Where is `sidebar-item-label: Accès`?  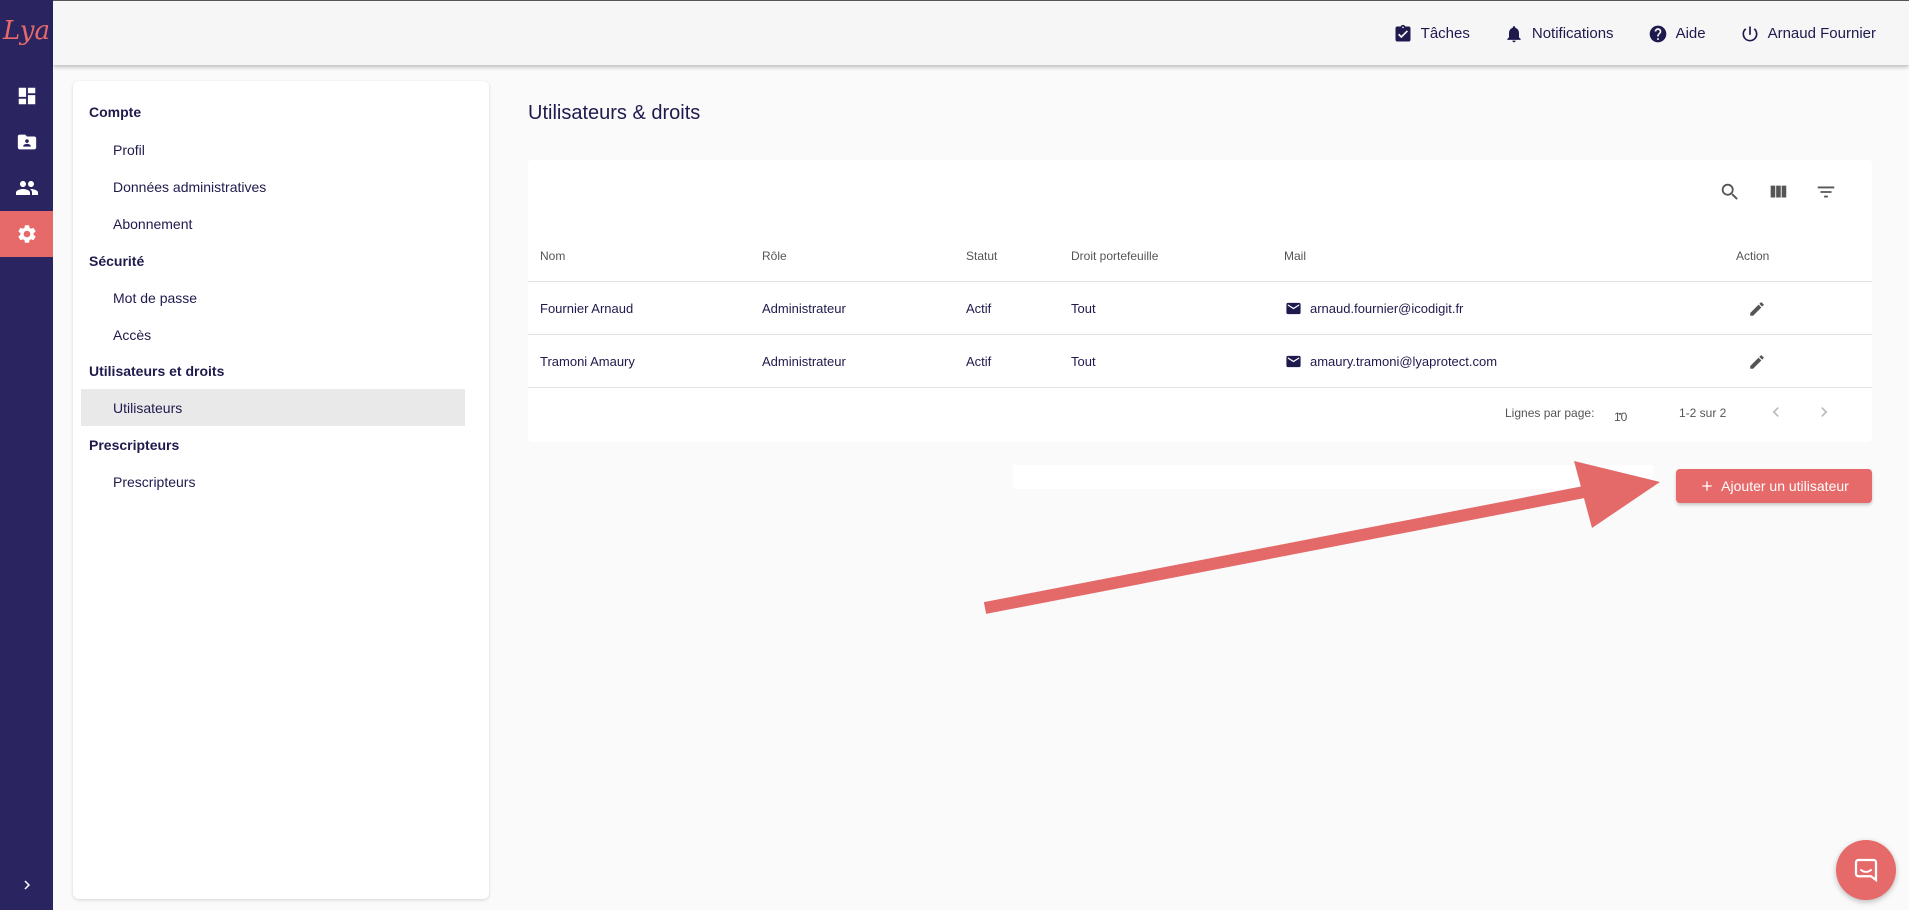
sidebar-item-label: Accès is located at coordinates (132, 334).